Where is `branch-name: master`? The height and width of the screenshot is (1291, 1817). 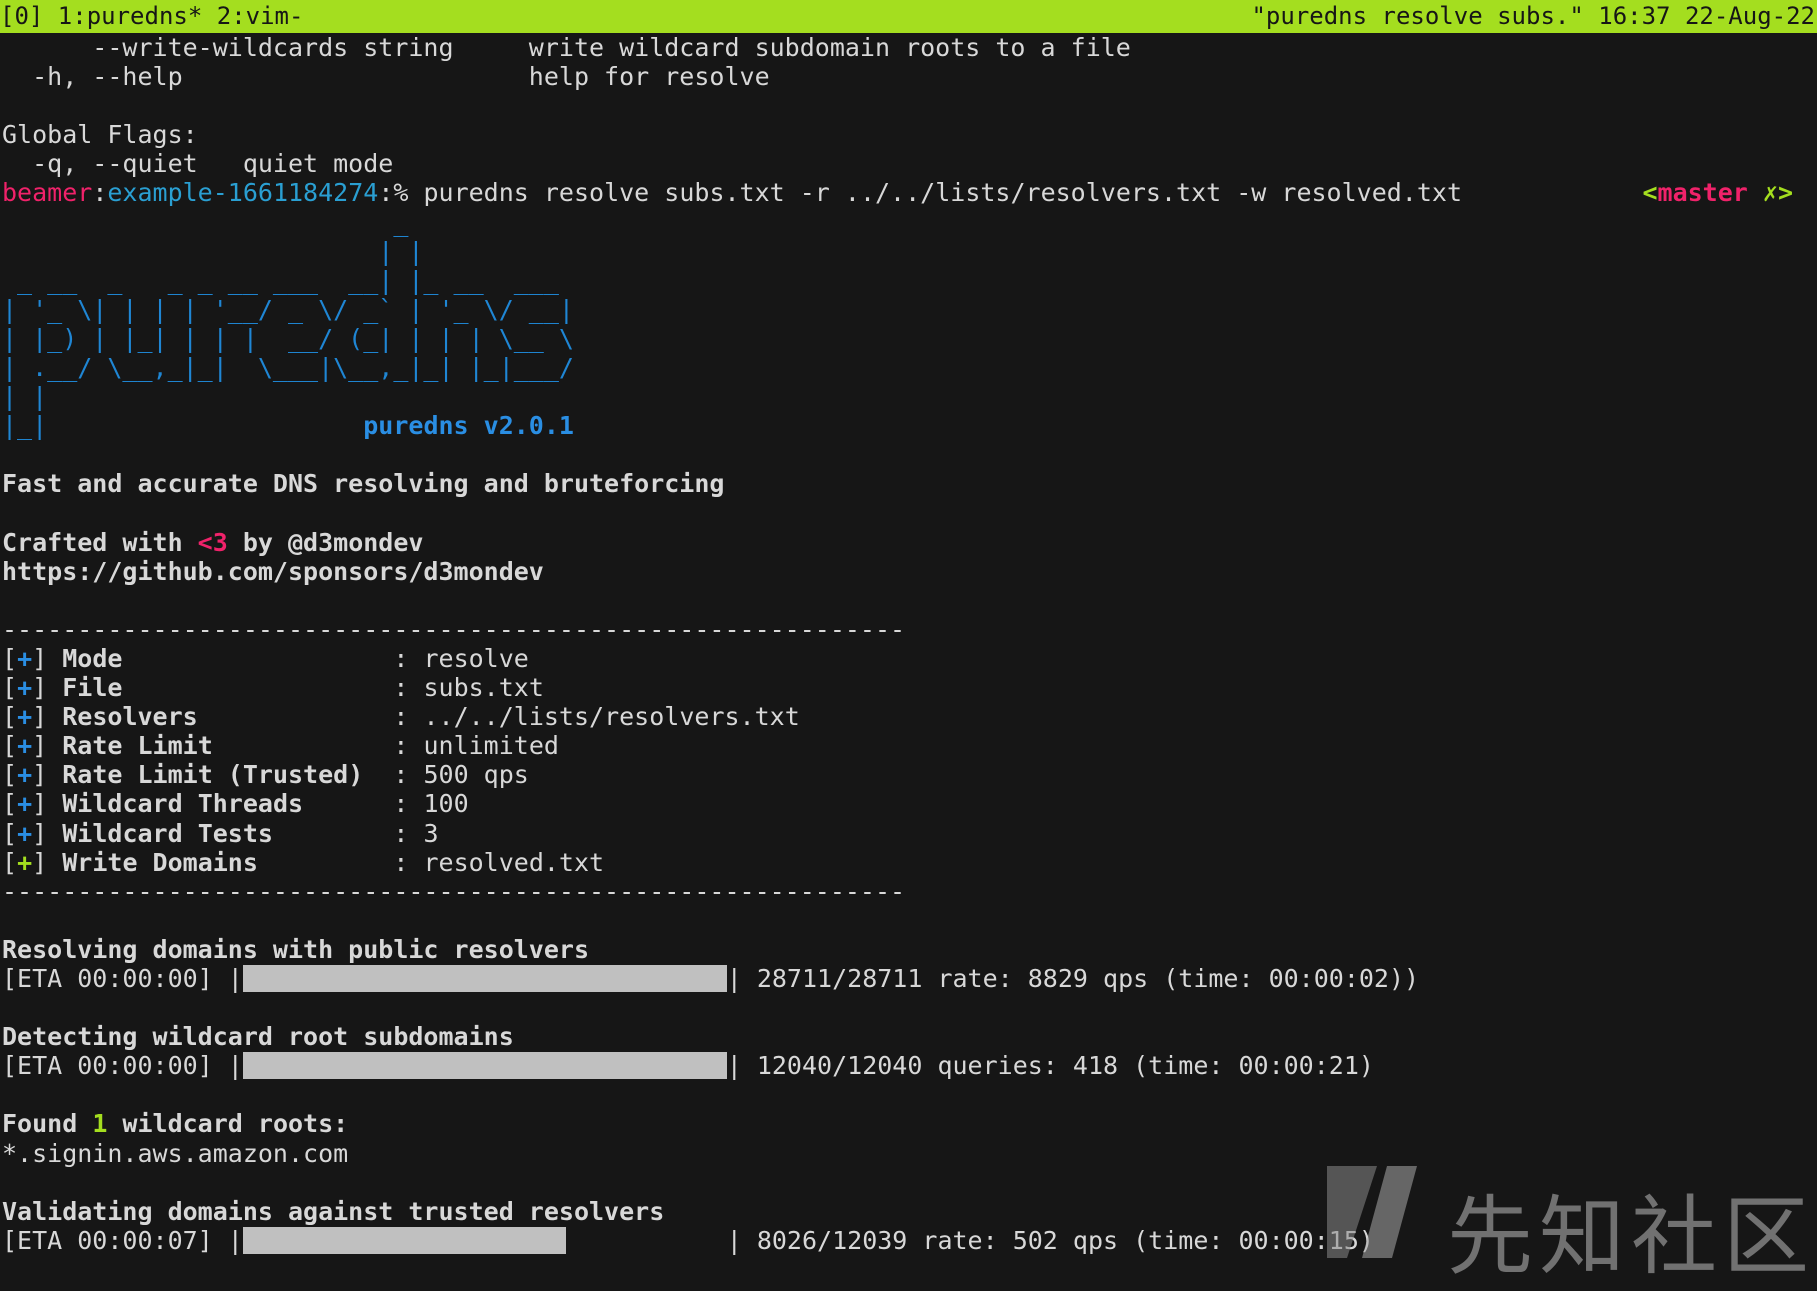 branch-name: master is located at coordinates (1702, 193).